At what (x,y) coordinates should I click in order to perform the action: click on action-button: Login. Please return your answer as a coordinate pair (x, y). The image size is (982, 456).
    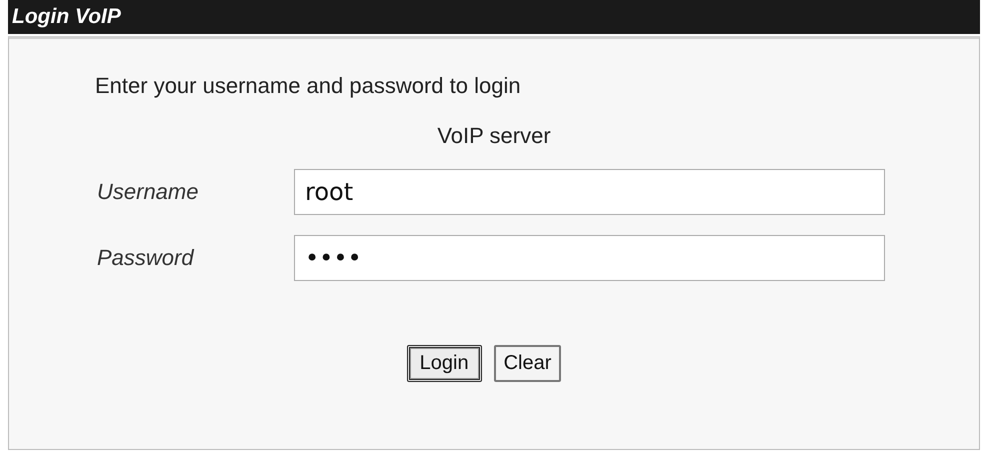
    Looking at the image, I should click on (444, 363).